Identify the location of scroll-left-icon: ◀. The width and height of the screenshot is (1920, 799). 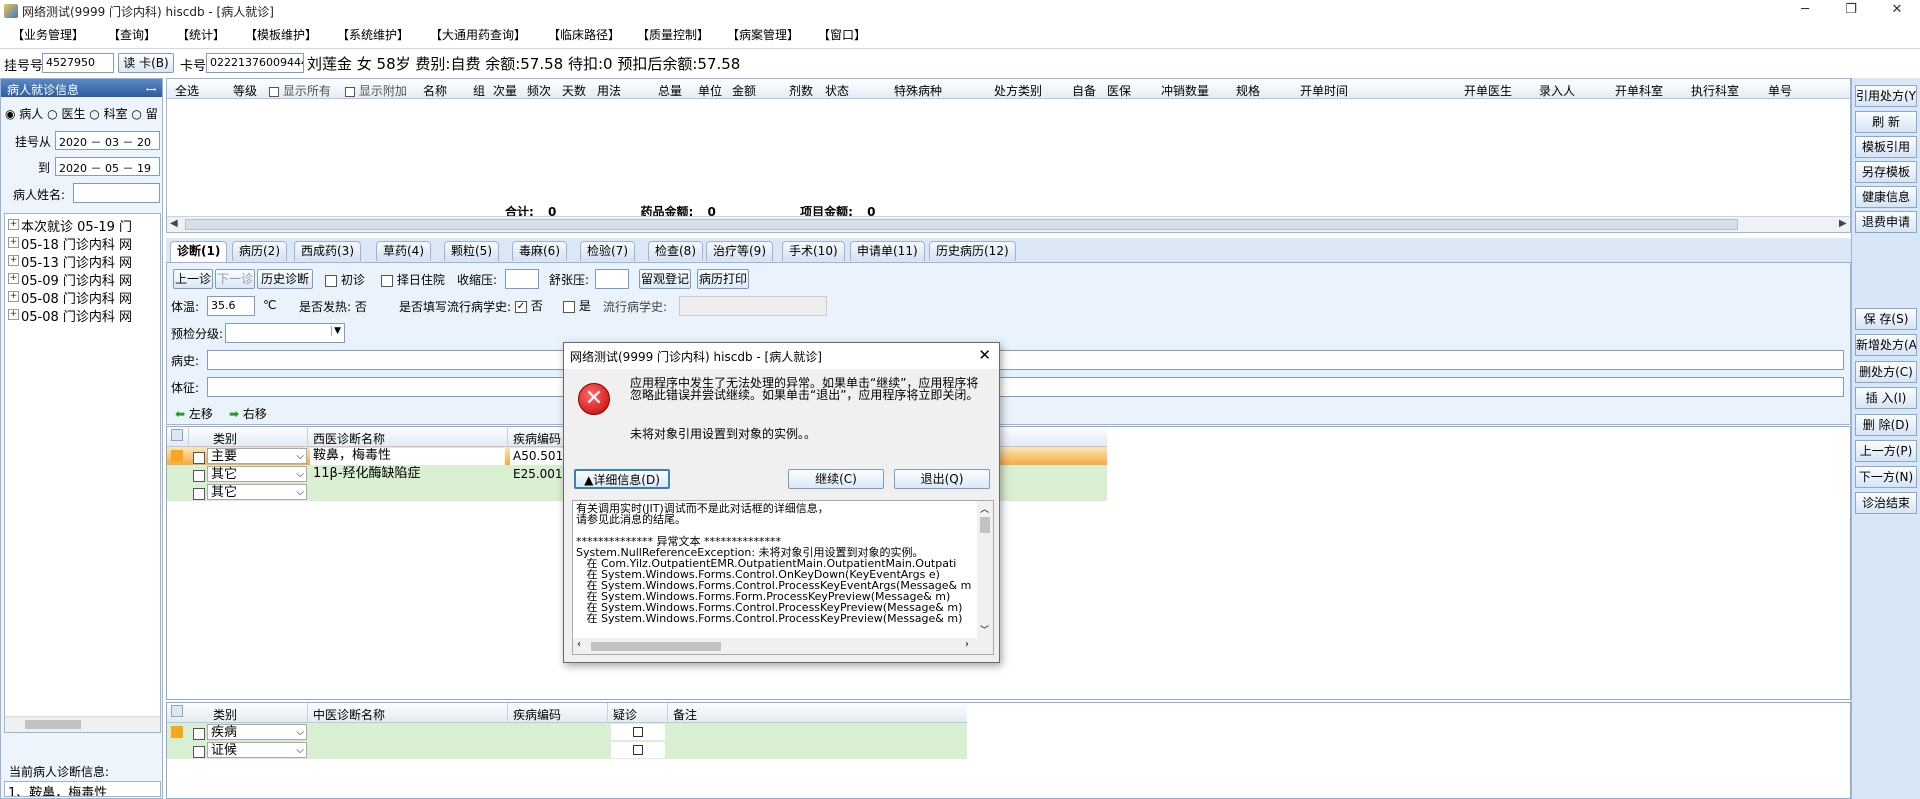
(174, 223).